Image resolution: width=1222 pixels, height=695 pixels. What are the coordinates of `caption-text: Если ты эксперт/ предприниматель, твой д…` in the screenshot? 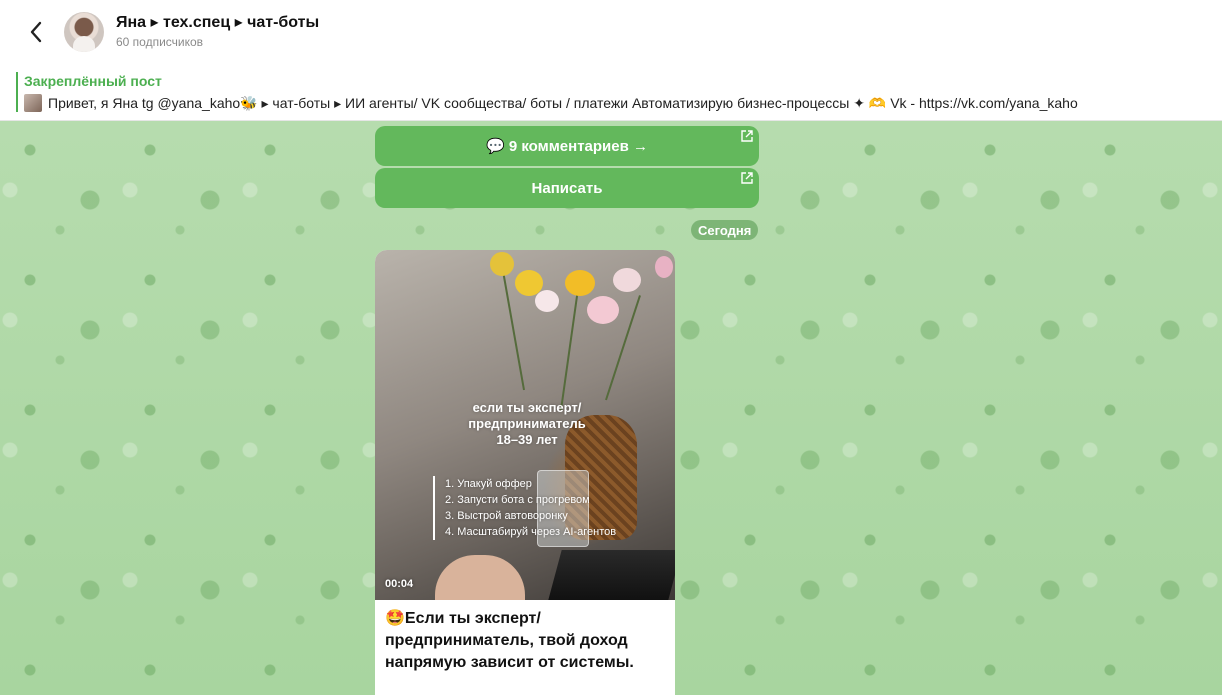 It's located at (509, 640).